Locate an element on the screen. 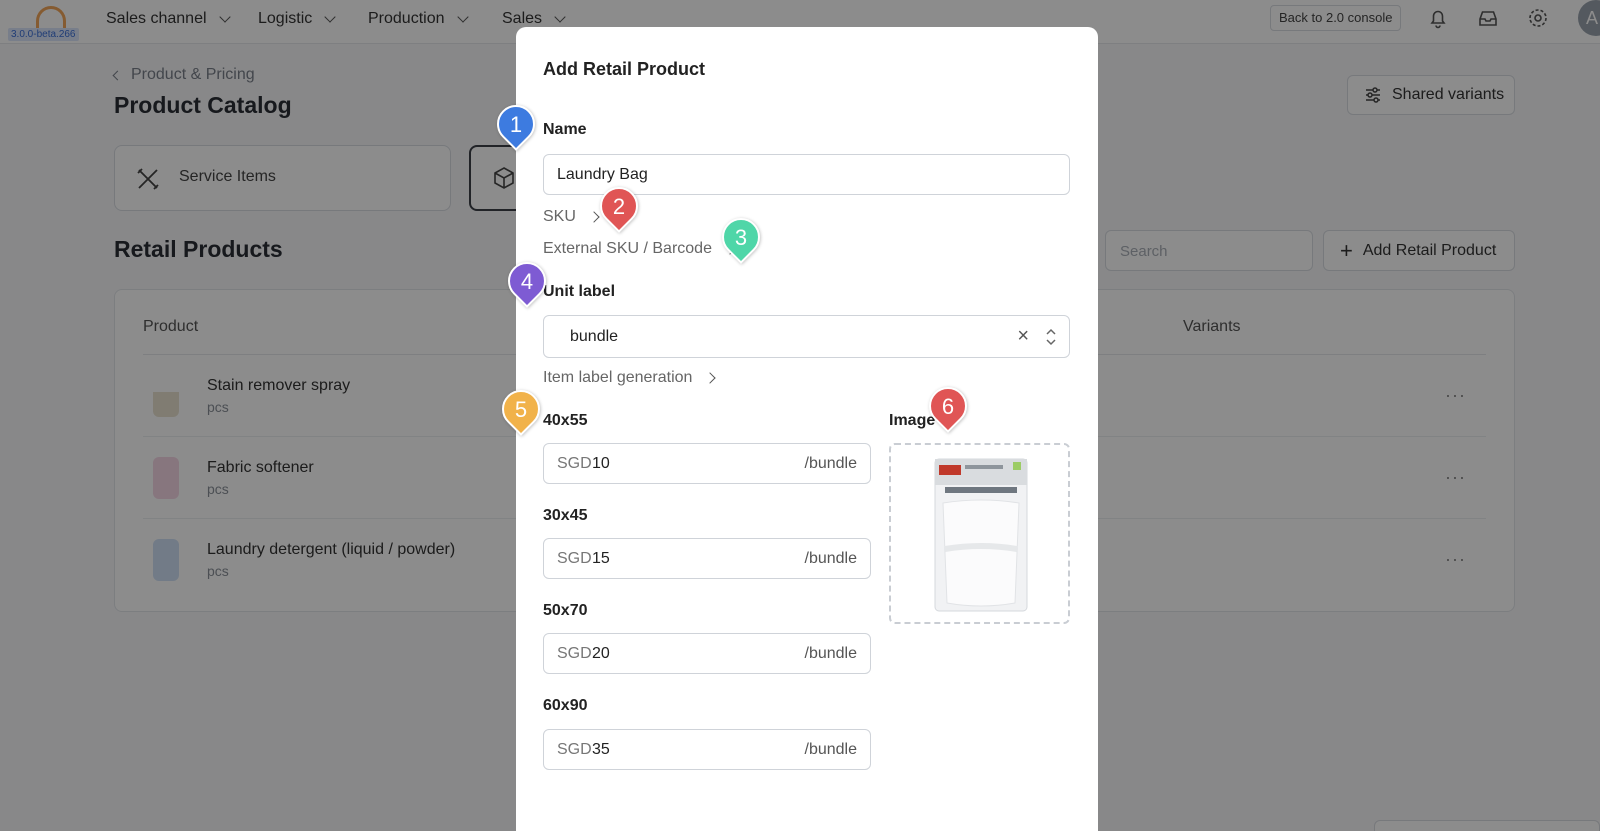 The width and height of the screenshot is (1600, 831). image-upload-area is located at coordinates (979, 533).